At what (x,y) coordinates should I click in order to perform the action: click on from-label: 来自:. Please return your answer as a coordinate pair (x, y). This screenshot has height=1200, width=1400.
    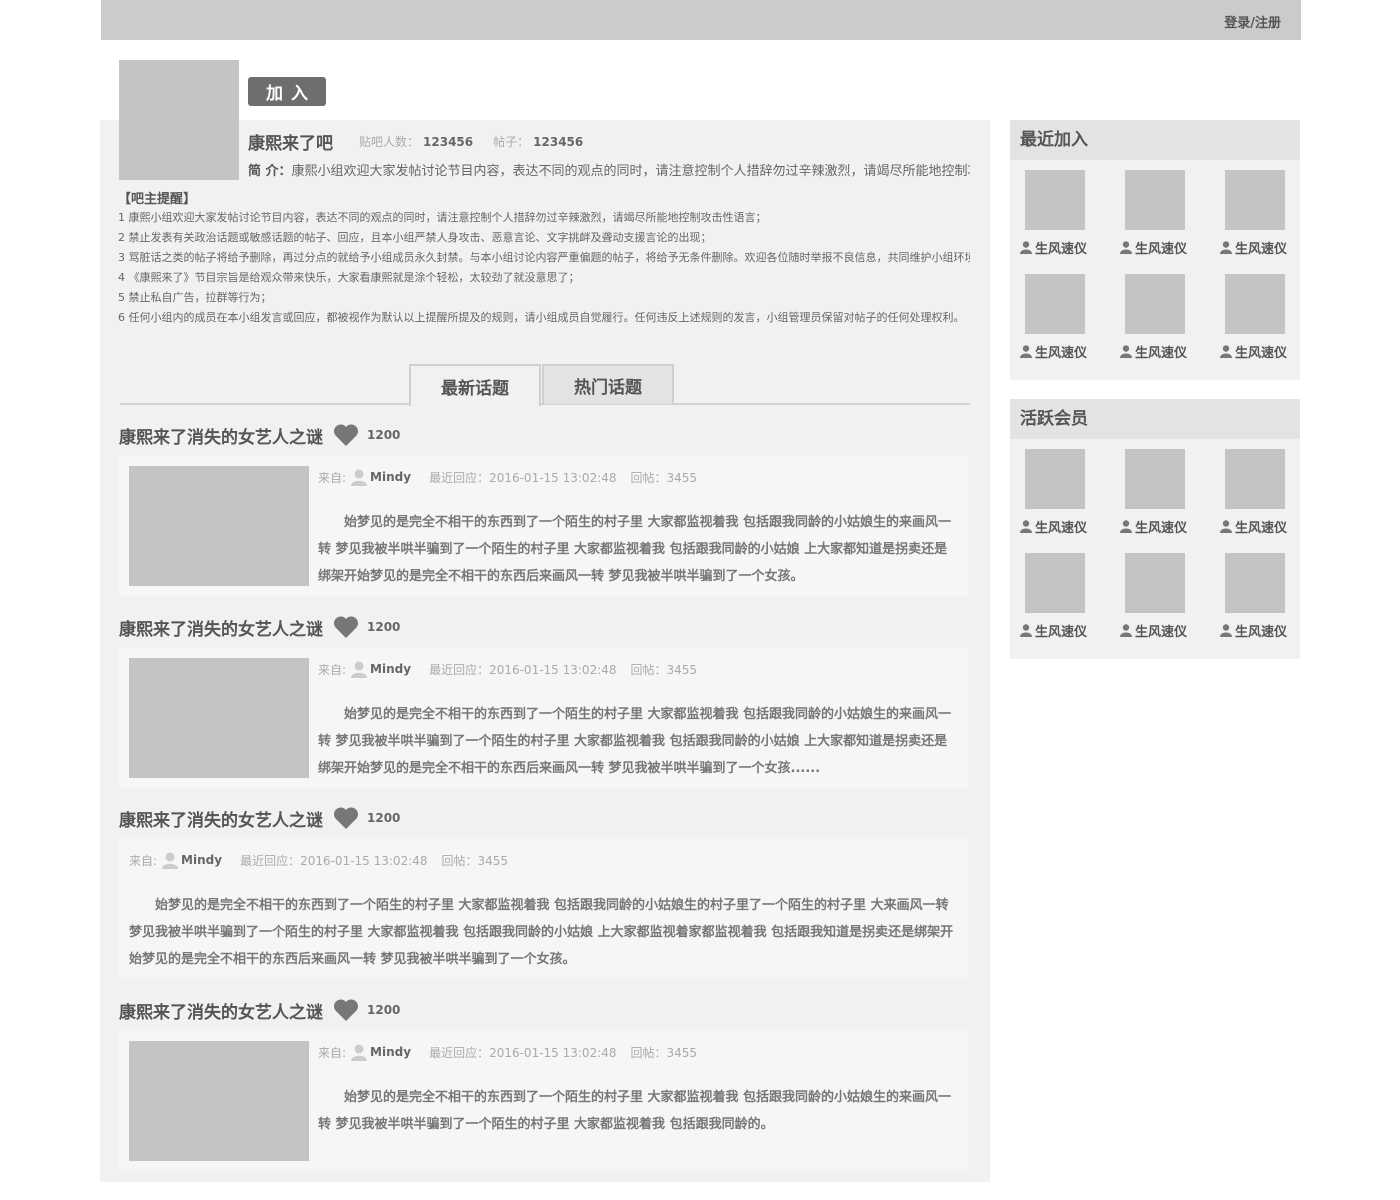
    Looking at the image, I should click on (143, 860).